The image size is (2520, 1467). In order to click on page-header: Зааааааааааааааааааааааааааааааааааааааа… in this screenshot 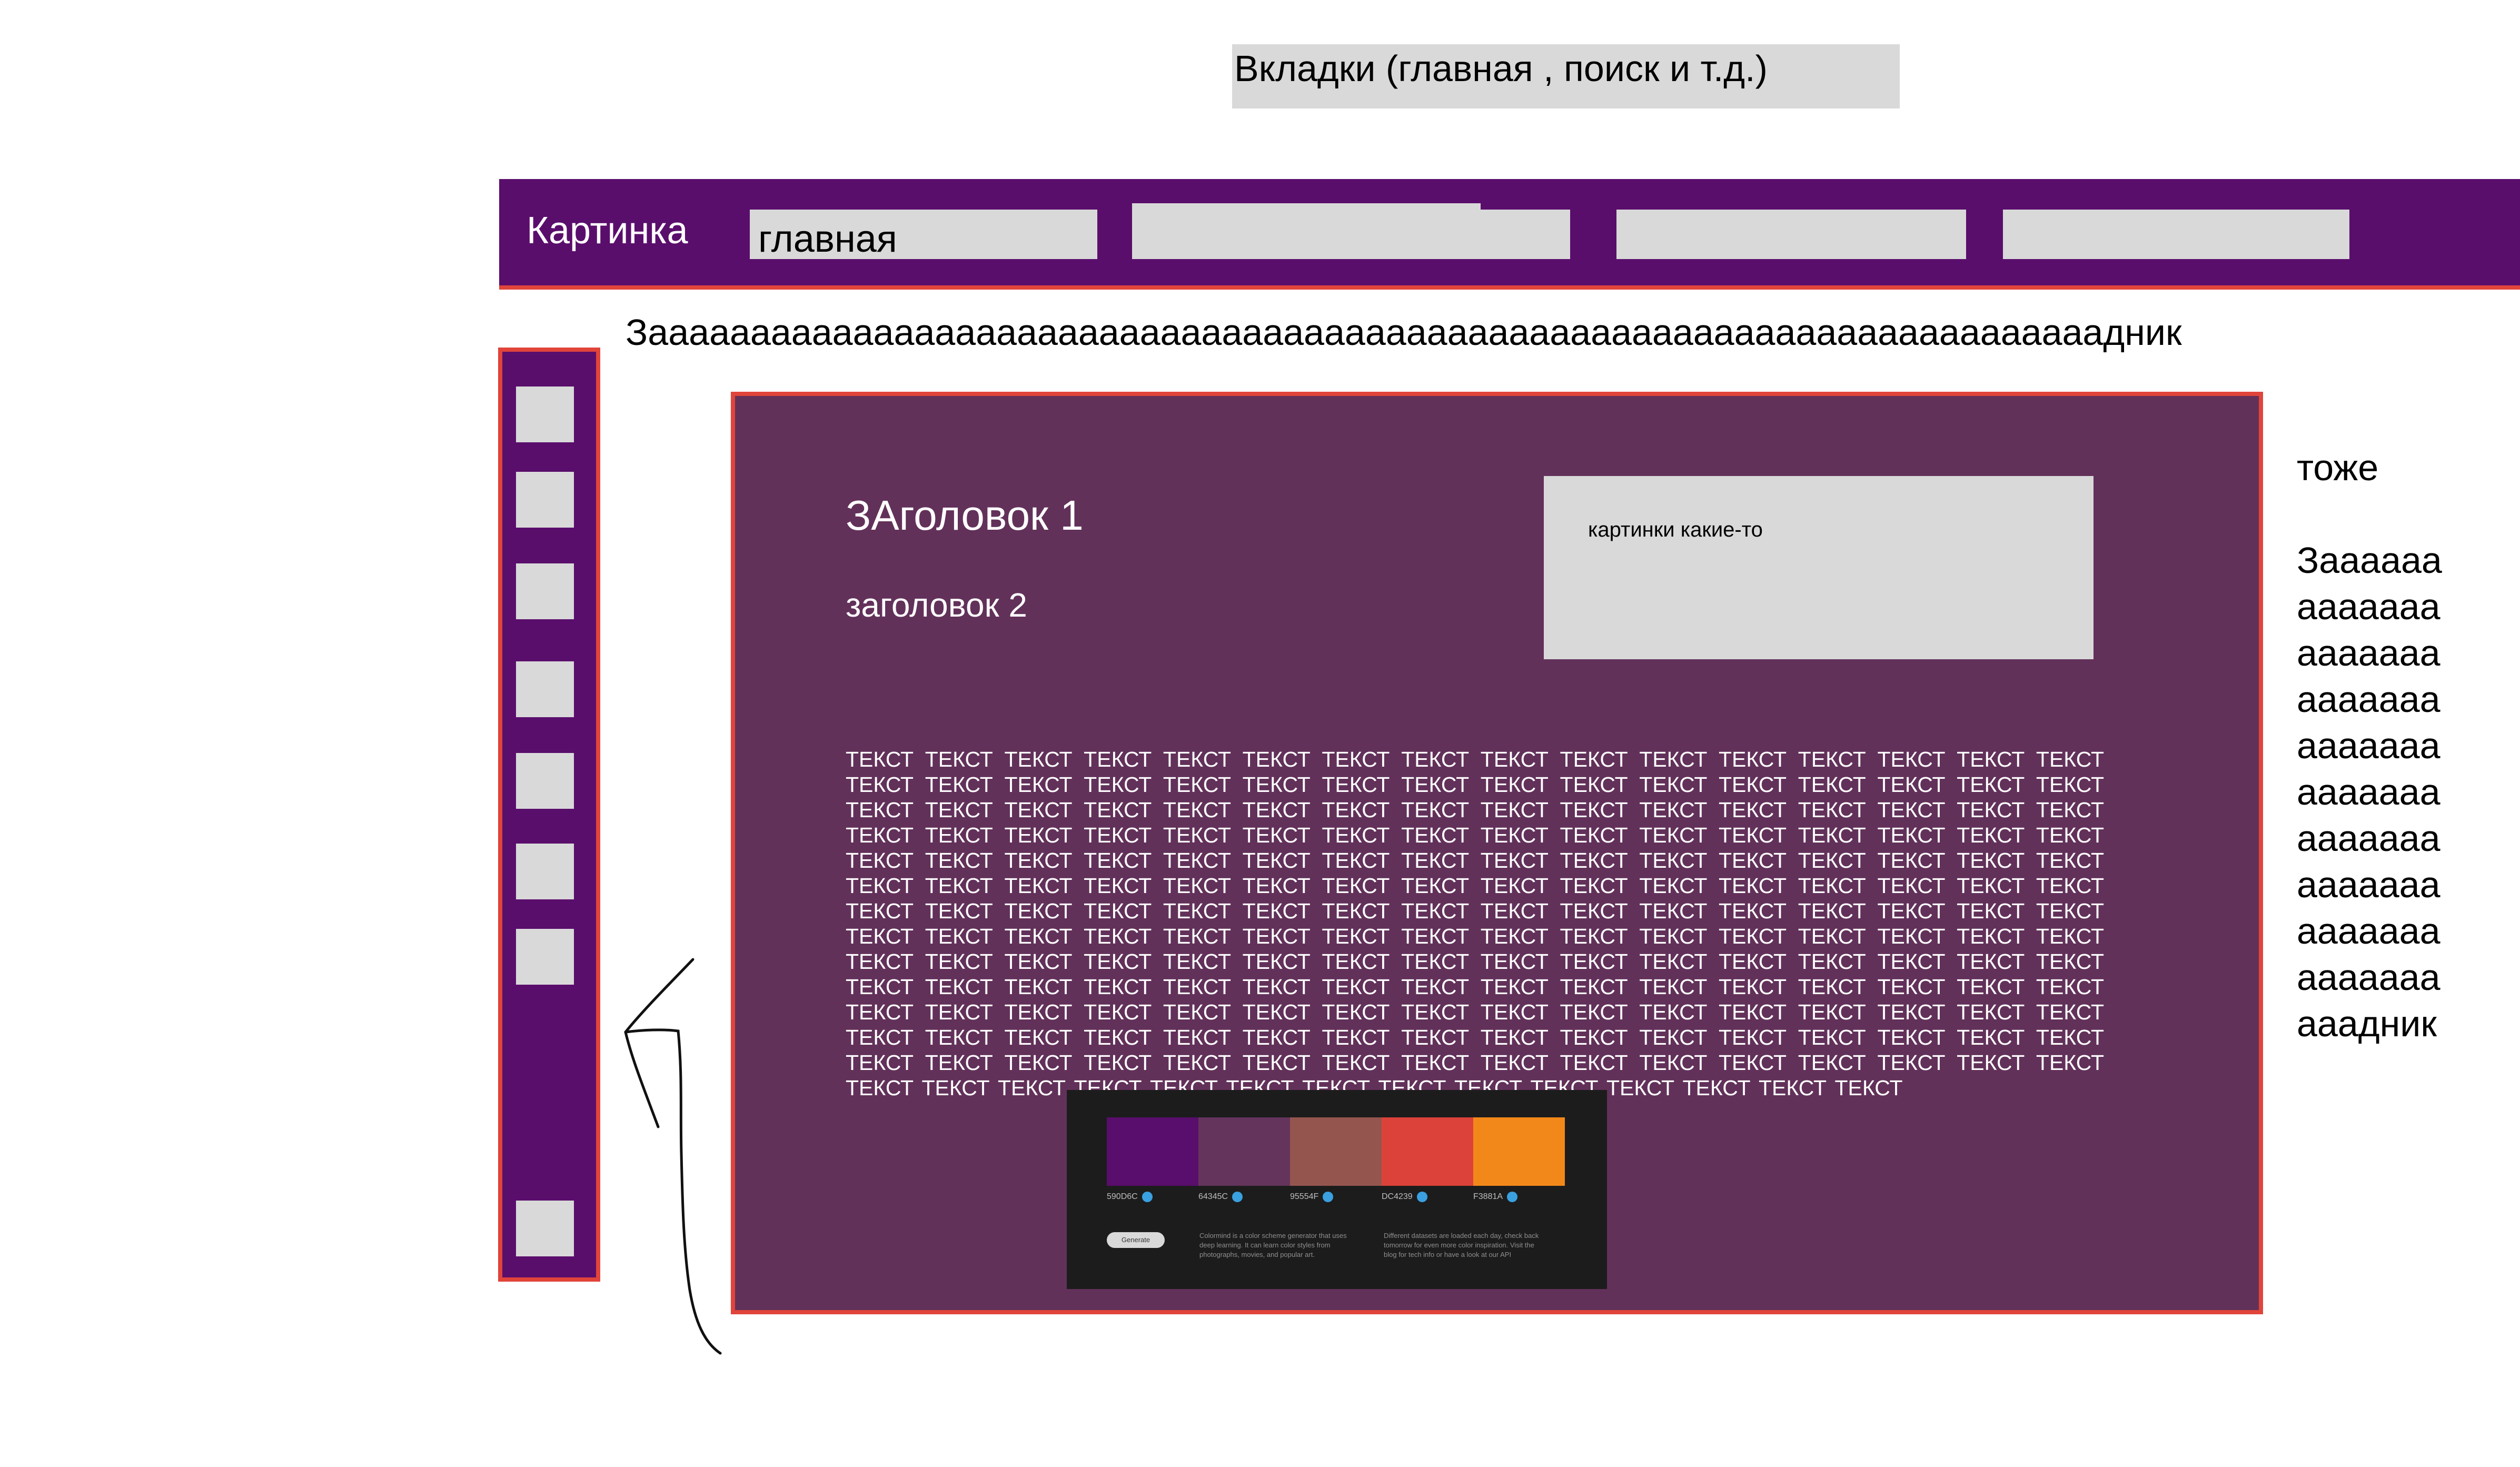, I will do `click(1404, 332)`.